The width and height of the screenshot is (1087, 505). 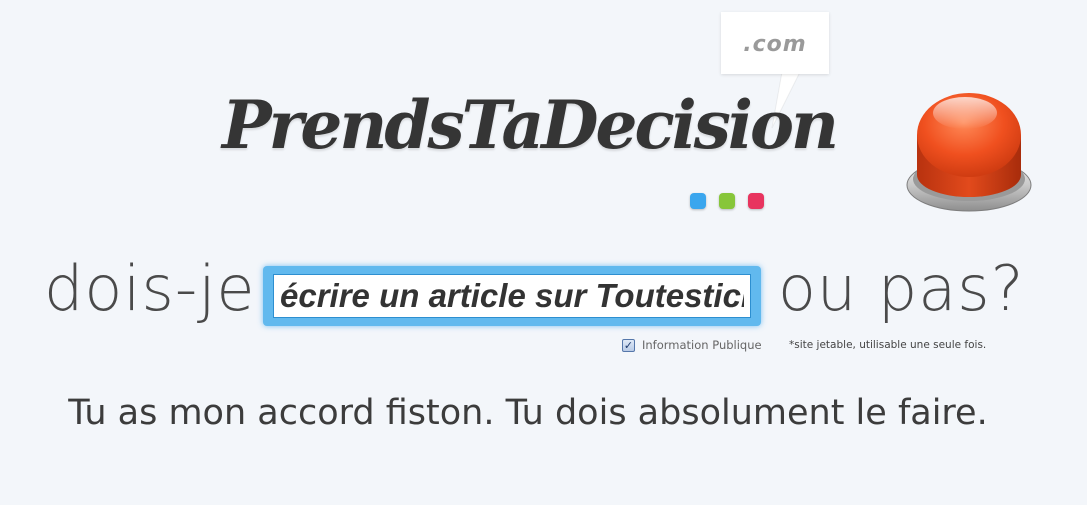 I want to click on blue-dot, so click(x=698, y=201).